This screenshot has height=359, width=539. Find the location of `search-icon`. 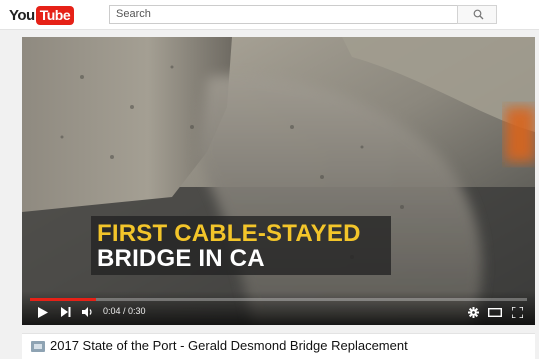

search-icon is located at coordinates (478, 14).